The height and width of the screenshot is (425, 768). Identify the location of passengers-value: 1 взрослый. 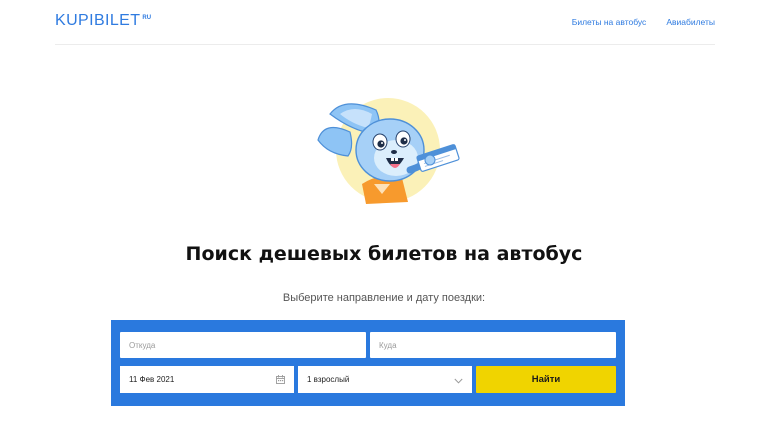
(328, 379).